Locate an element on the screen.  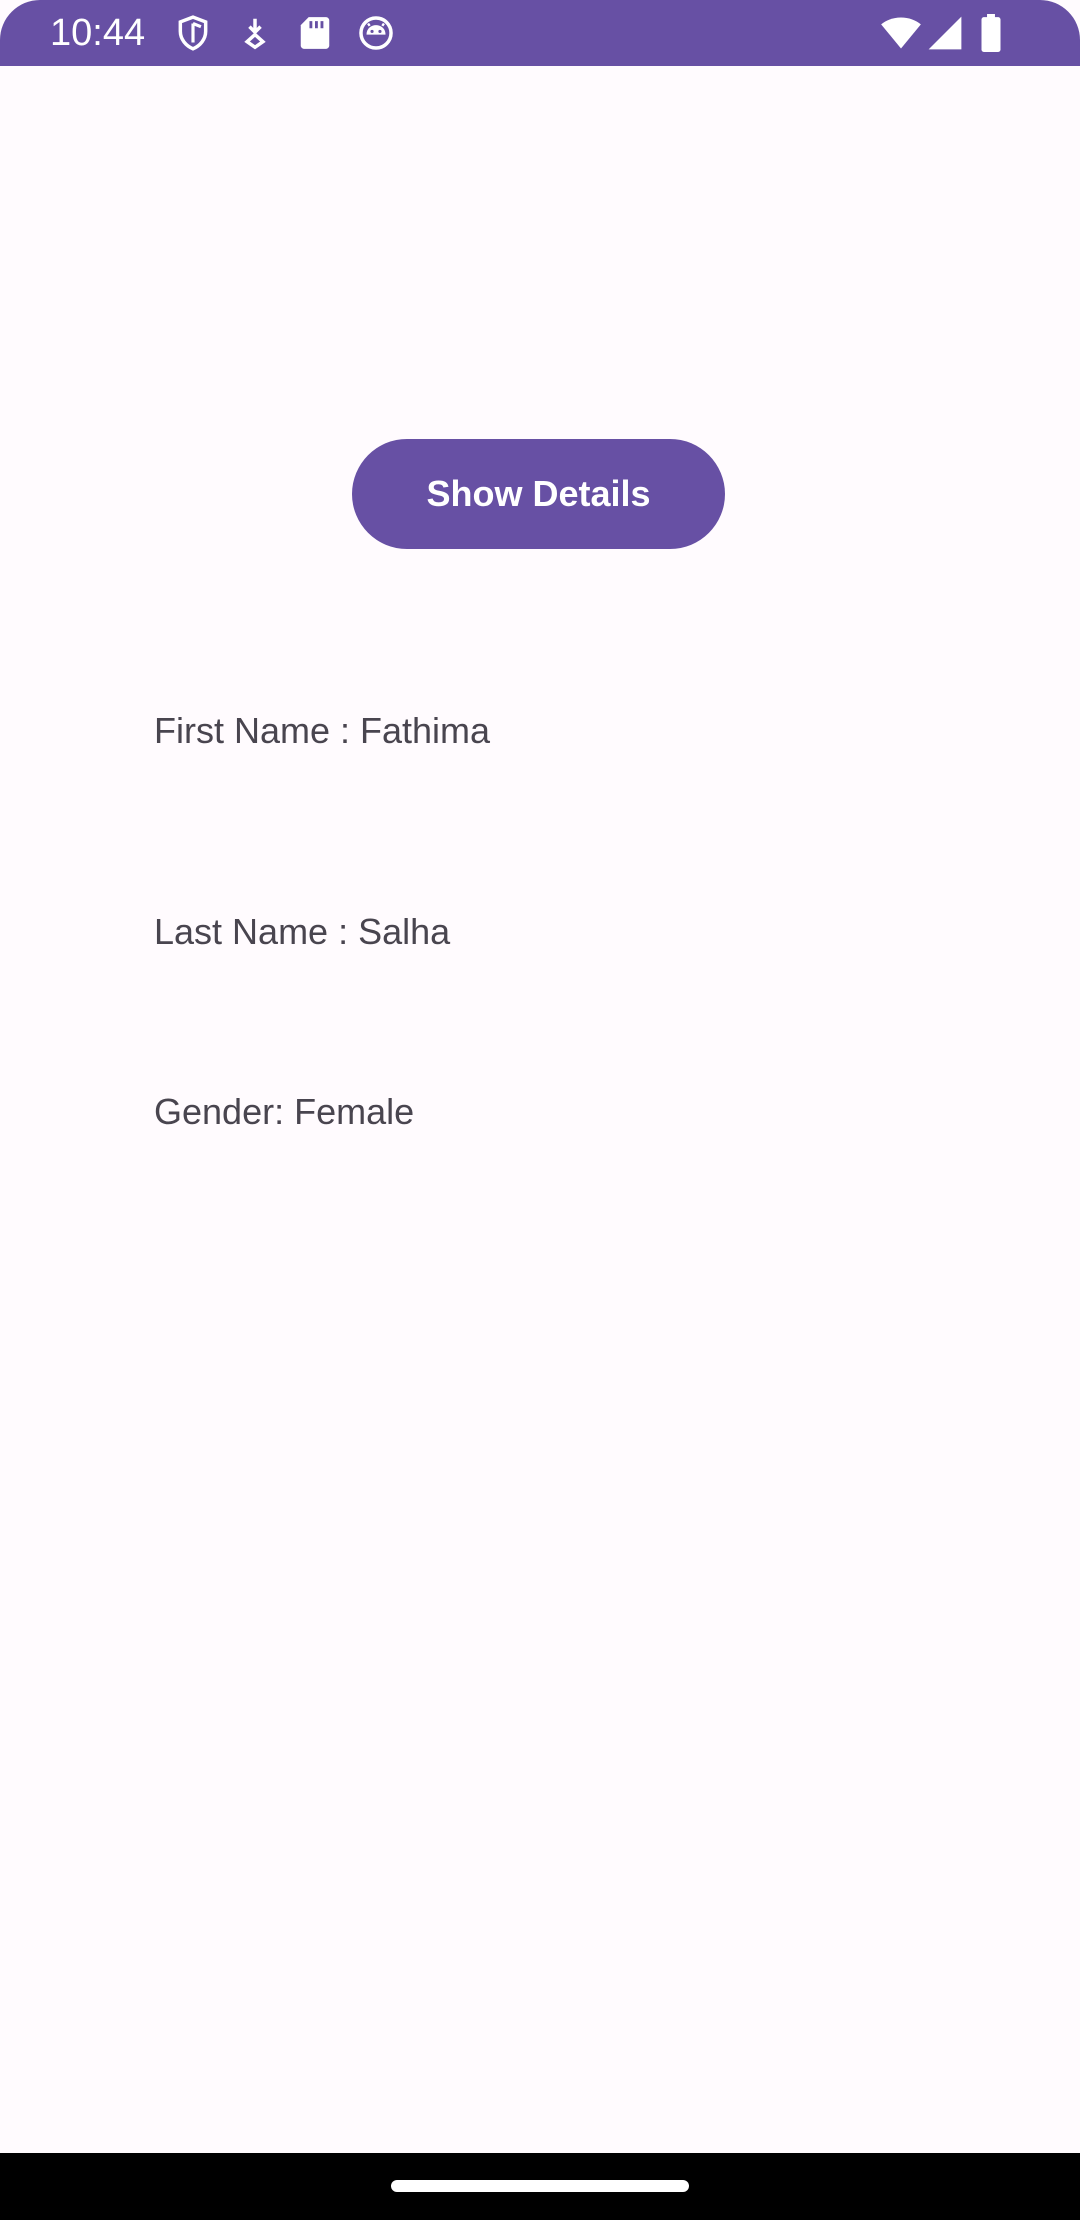
status-time: 10:44 is located at coordinates (98, 33).